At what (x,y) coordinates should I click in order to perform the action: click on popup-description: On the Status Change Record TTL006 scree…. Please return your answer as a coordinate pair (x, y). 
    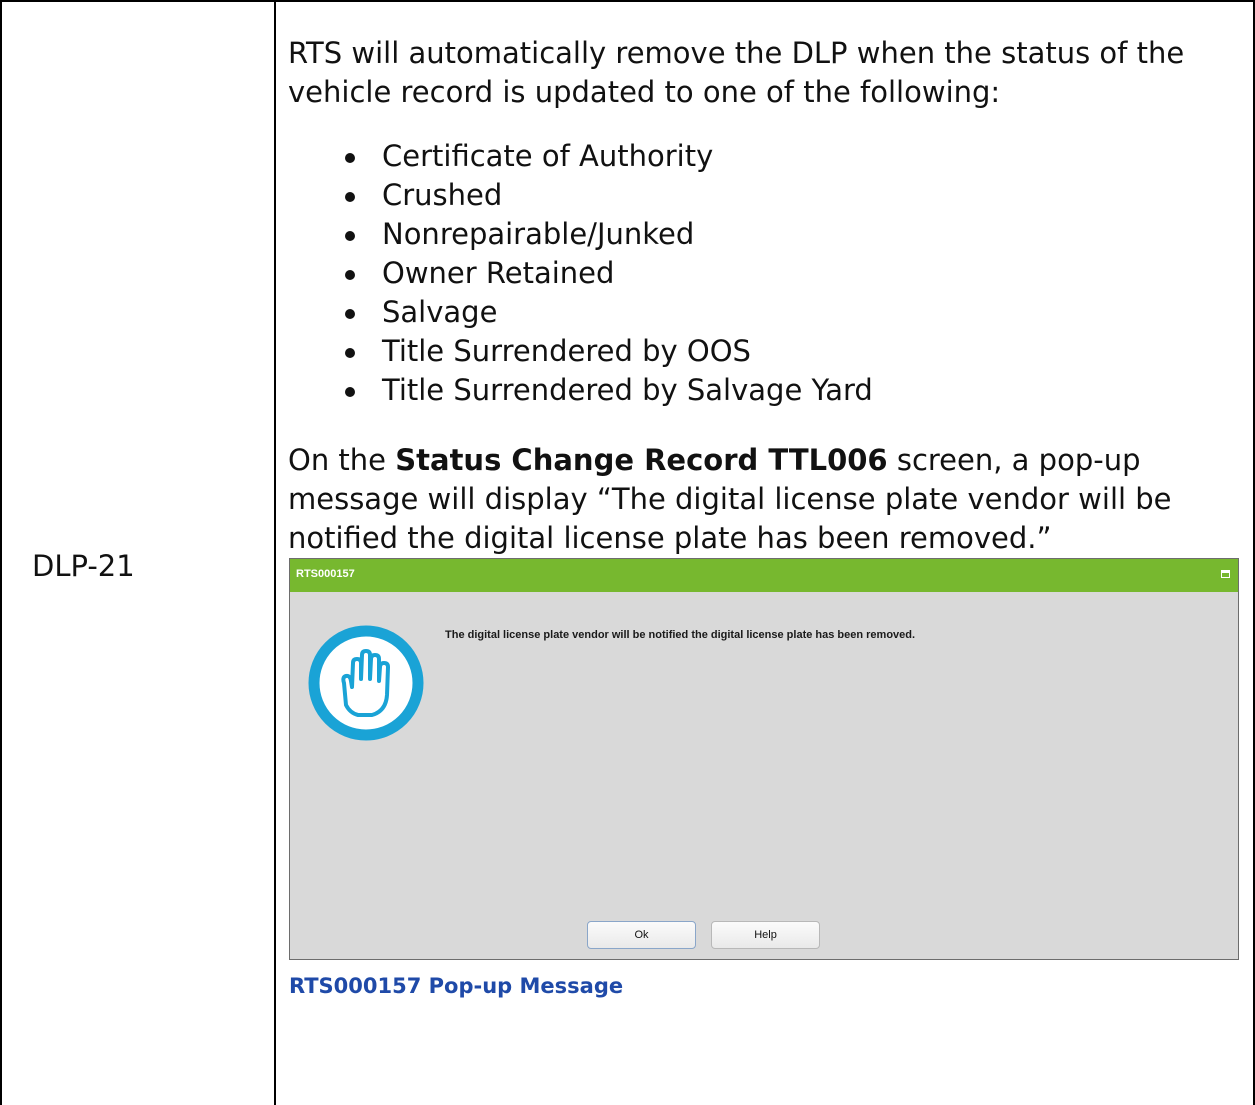
    Looking at the image, I should click on (730, 499).